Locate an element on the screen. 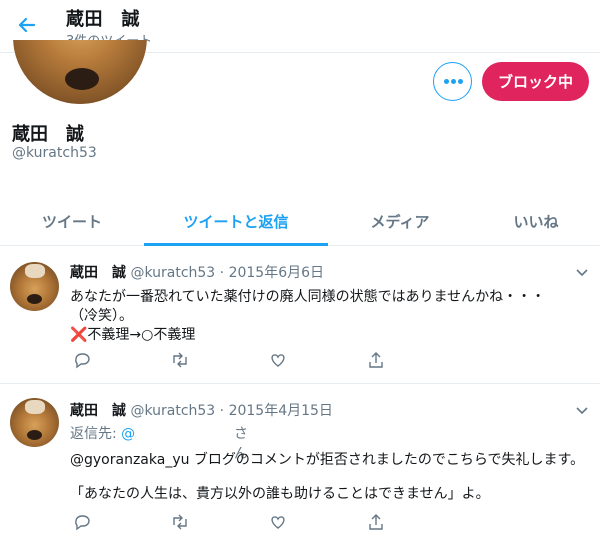  block-button: ブロック中 is located at coordinates (535, 81).